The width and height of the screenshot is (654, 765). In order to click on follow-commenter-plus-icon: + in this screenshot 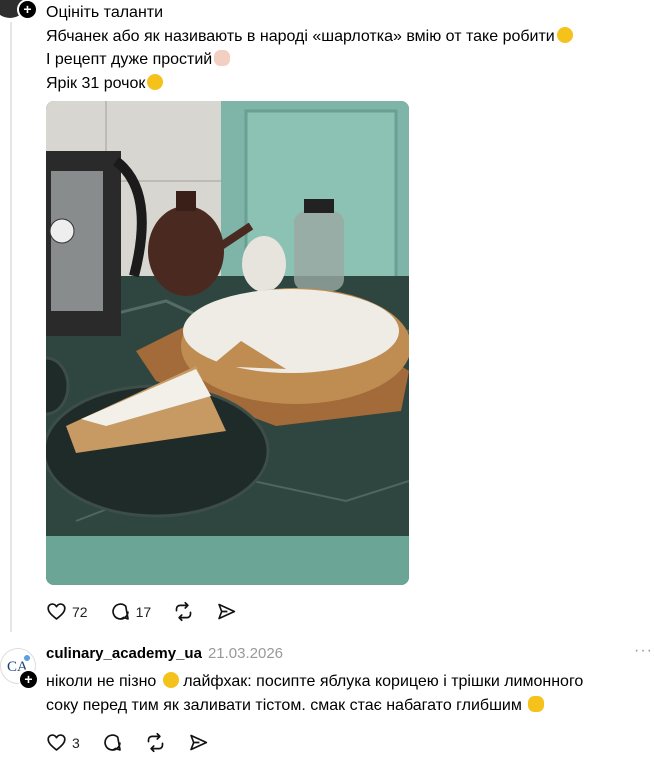, I will do `click(28, 679)`.